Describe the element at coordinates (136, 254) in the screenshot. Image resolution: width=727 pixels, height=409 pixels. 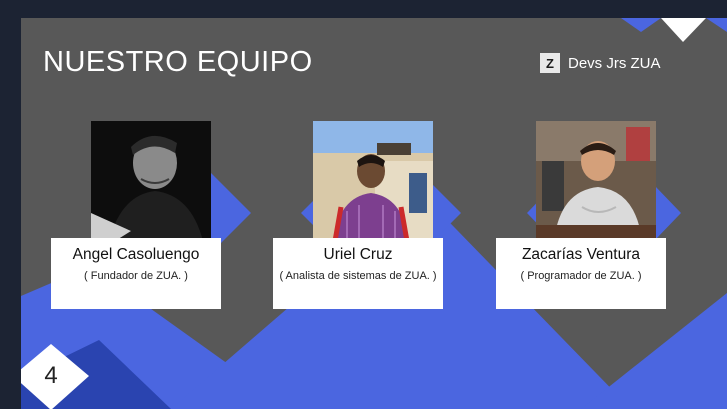
I see `member-1-name: Angel Casoluengo` at that location.